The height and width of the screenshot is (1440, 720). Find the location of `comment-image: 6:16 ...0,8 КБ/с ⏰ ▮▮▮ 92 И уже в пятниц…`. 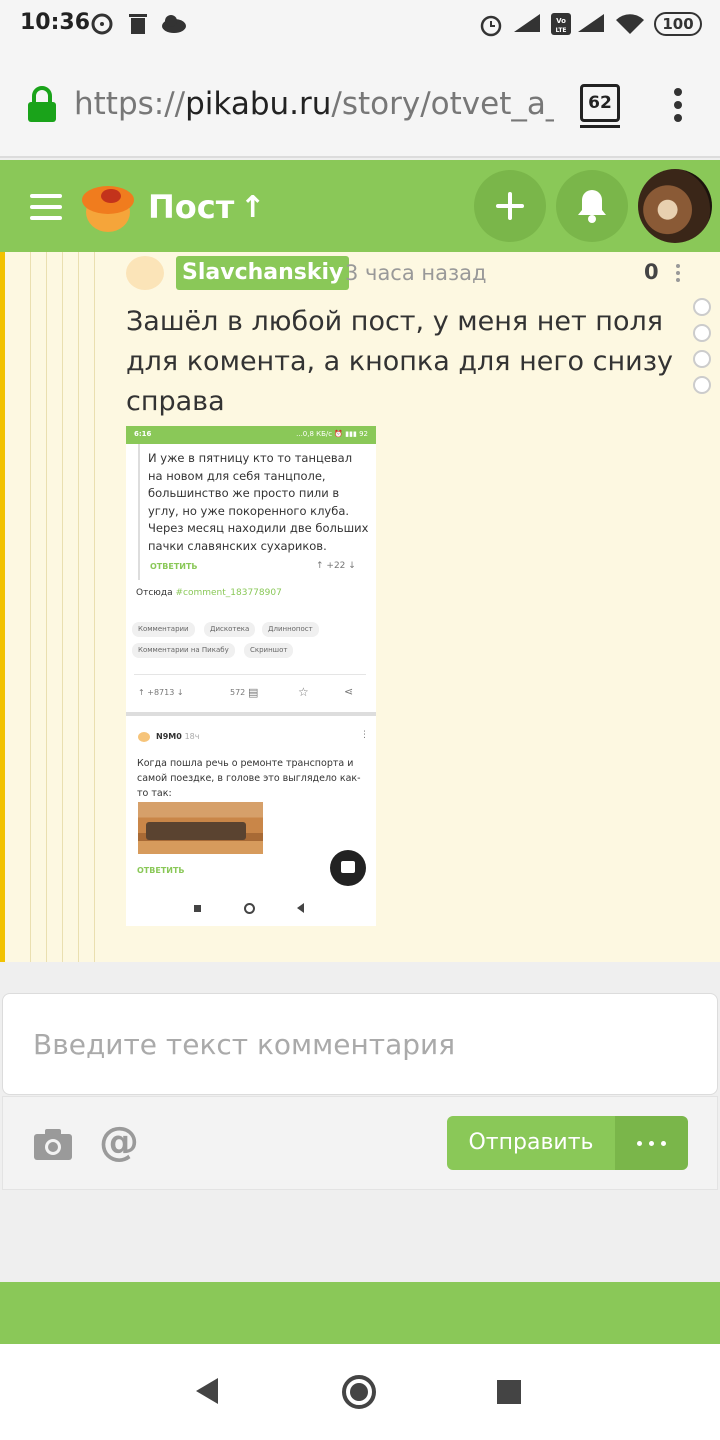

comment-image: 6:16 ...0,8 КБ/с ⏰ ▮▮▮ 92 И уже в пятниц… is located at coordinates (251, 676).